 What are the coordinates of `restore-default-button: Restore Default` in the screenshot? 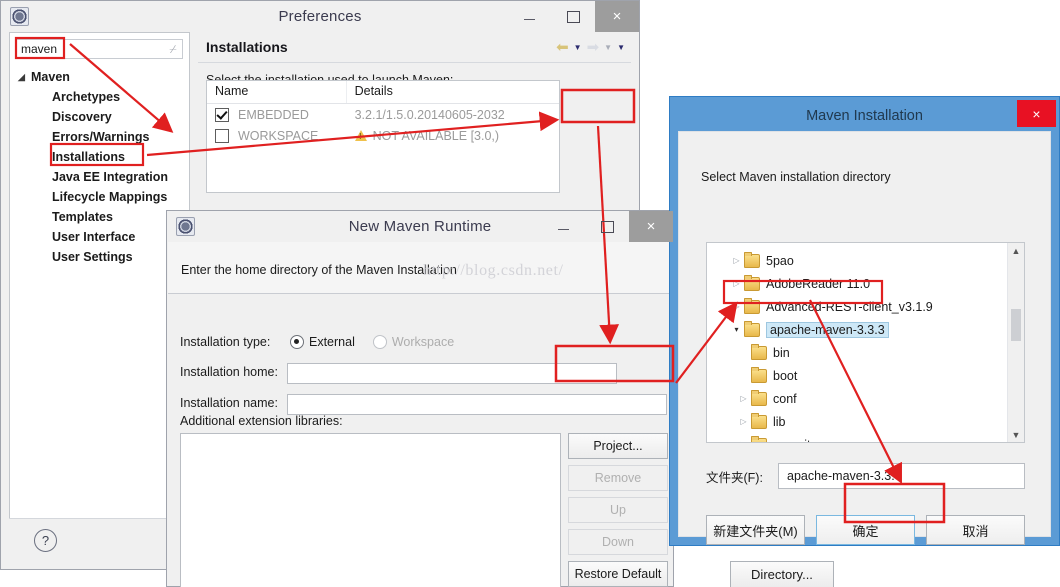 It's located at (618, 574).